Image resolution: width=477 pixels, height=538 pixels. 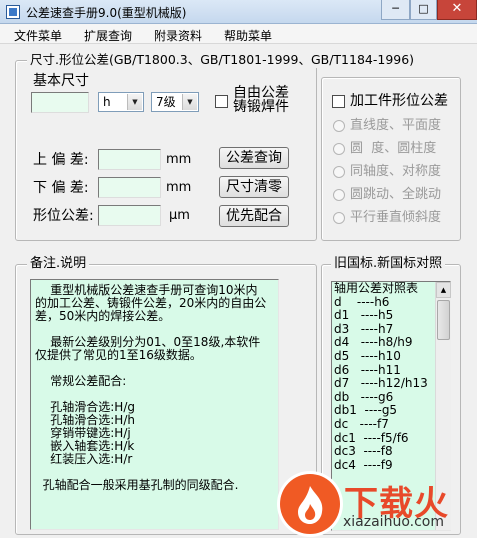 I want to click on menu-appendix: 附录资料, so click(x=178, y=35).